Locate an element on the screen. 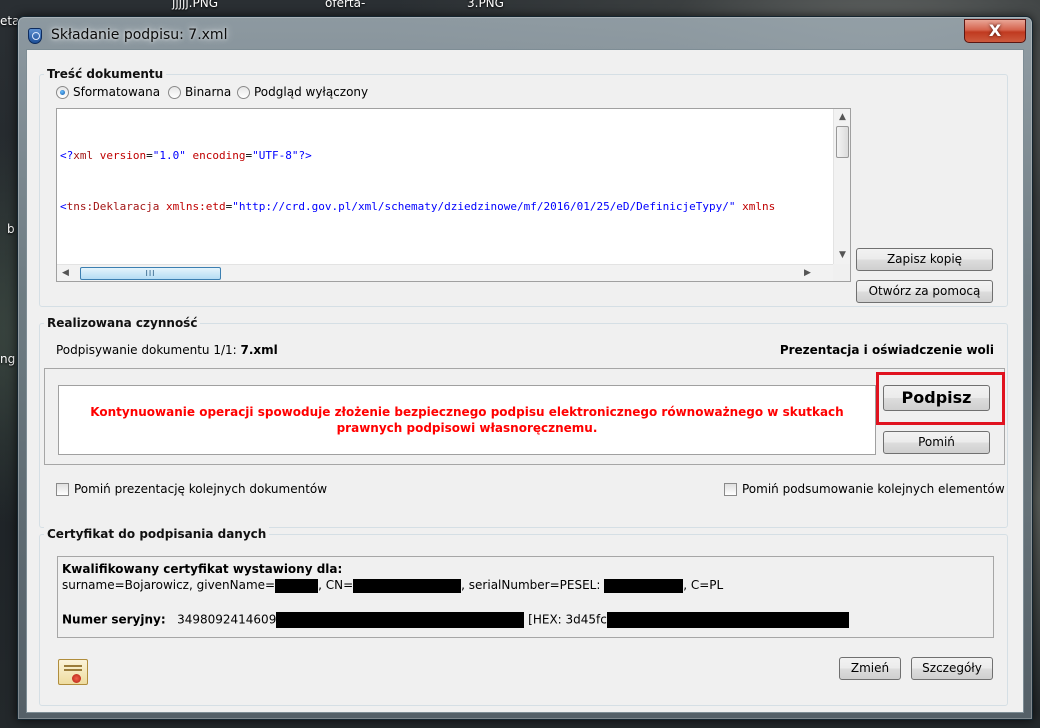 This screenshot has height=728, width=1040. window-title: Składanie podpisu: 7.xml is located at coordinates (139, 35).